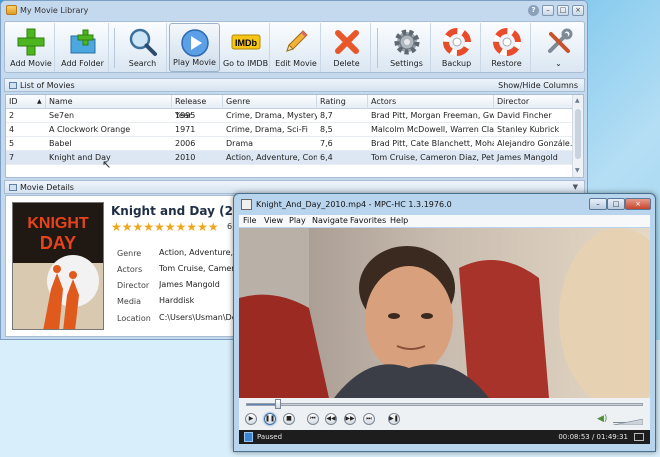 The height and width of the screenshot is (457, 660). What do you see at coordinates (297, 41) in the screenshot?
I see `pencil-icon` at bounding box center [297, 41].